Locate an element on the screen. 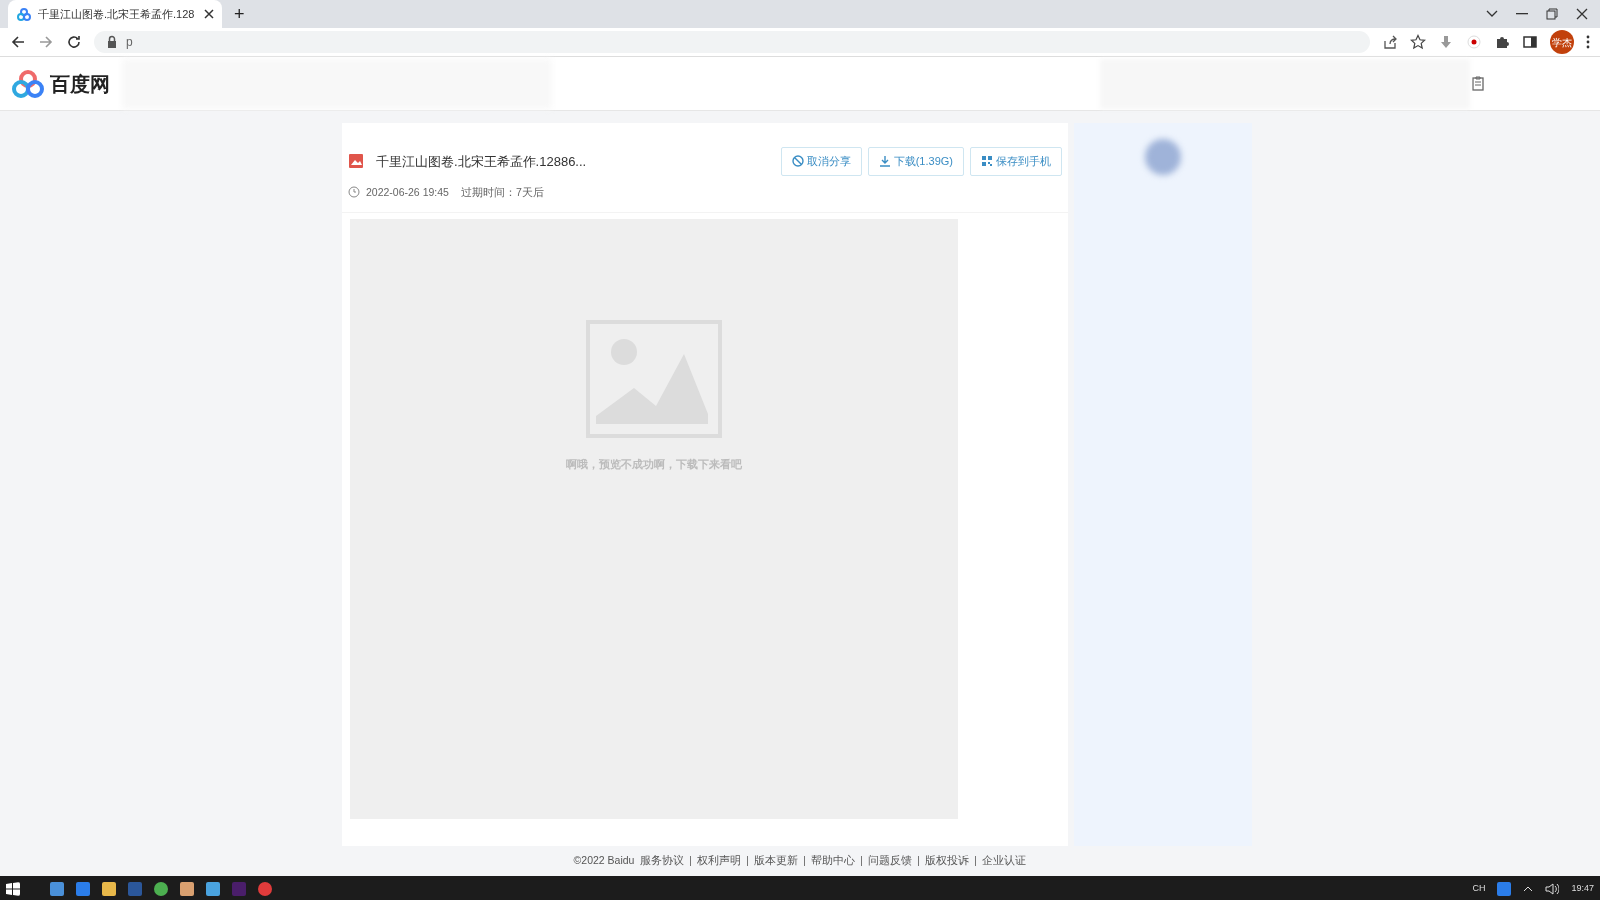 Image resolution: width=1600 pixels, height=900 pixels. footer-link: 企业认证 is located at coordinates (1004, 861).